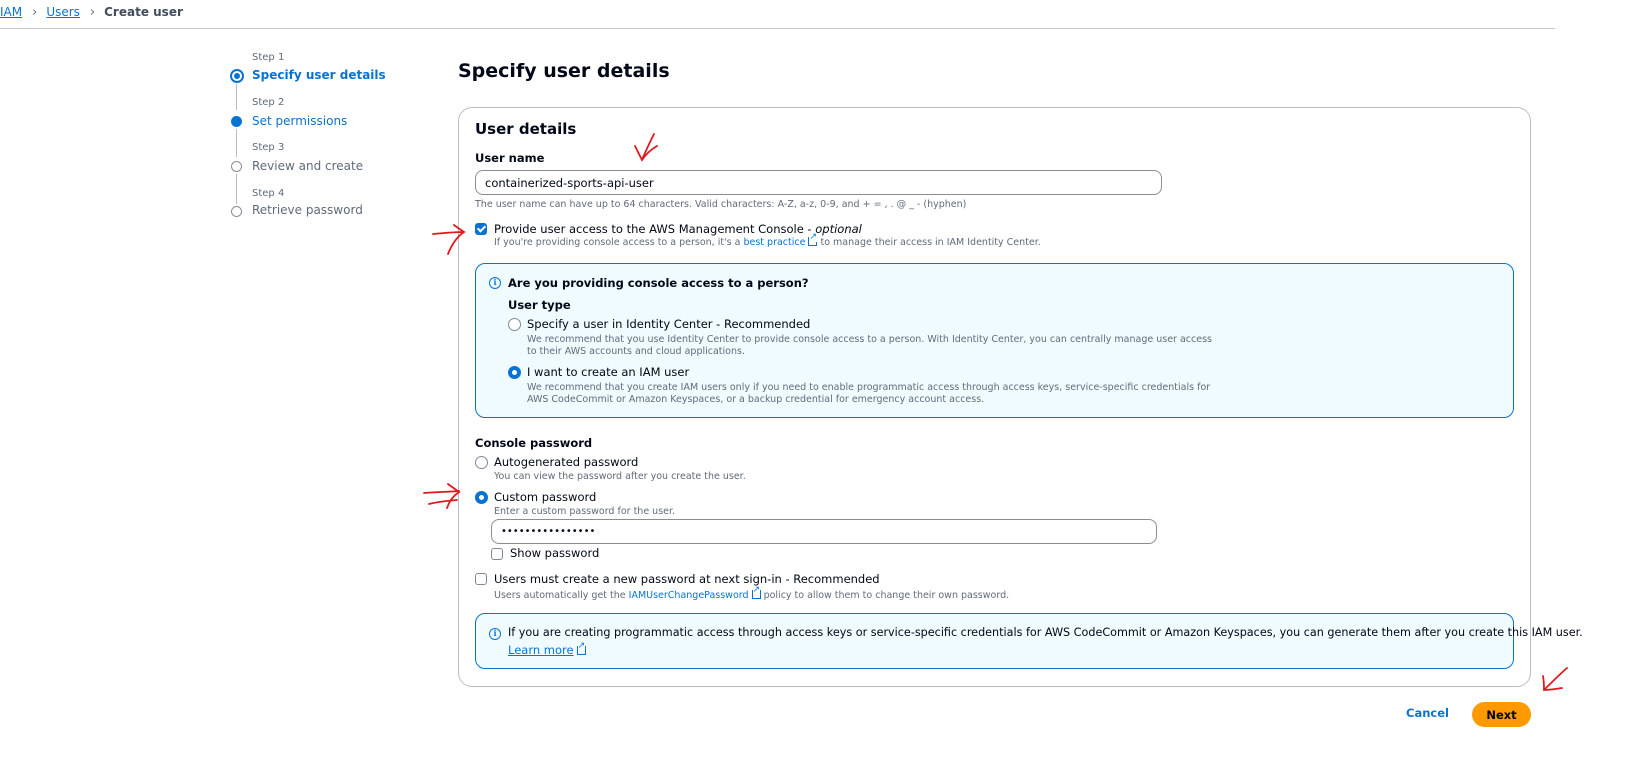 This screenshot has width=1626, height=768. I want to click on page-title: Specify user details, so click(564, 71).